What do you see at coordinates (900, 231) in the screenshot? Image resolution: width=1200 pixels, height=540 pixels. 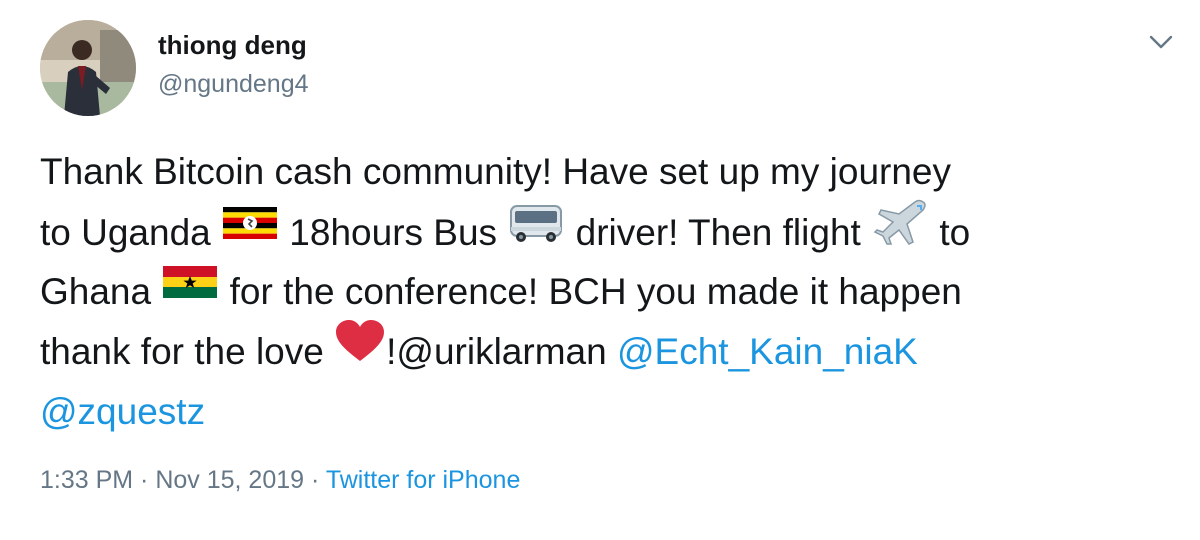 I see `airplane-icon` at bounding box center [900, 231].